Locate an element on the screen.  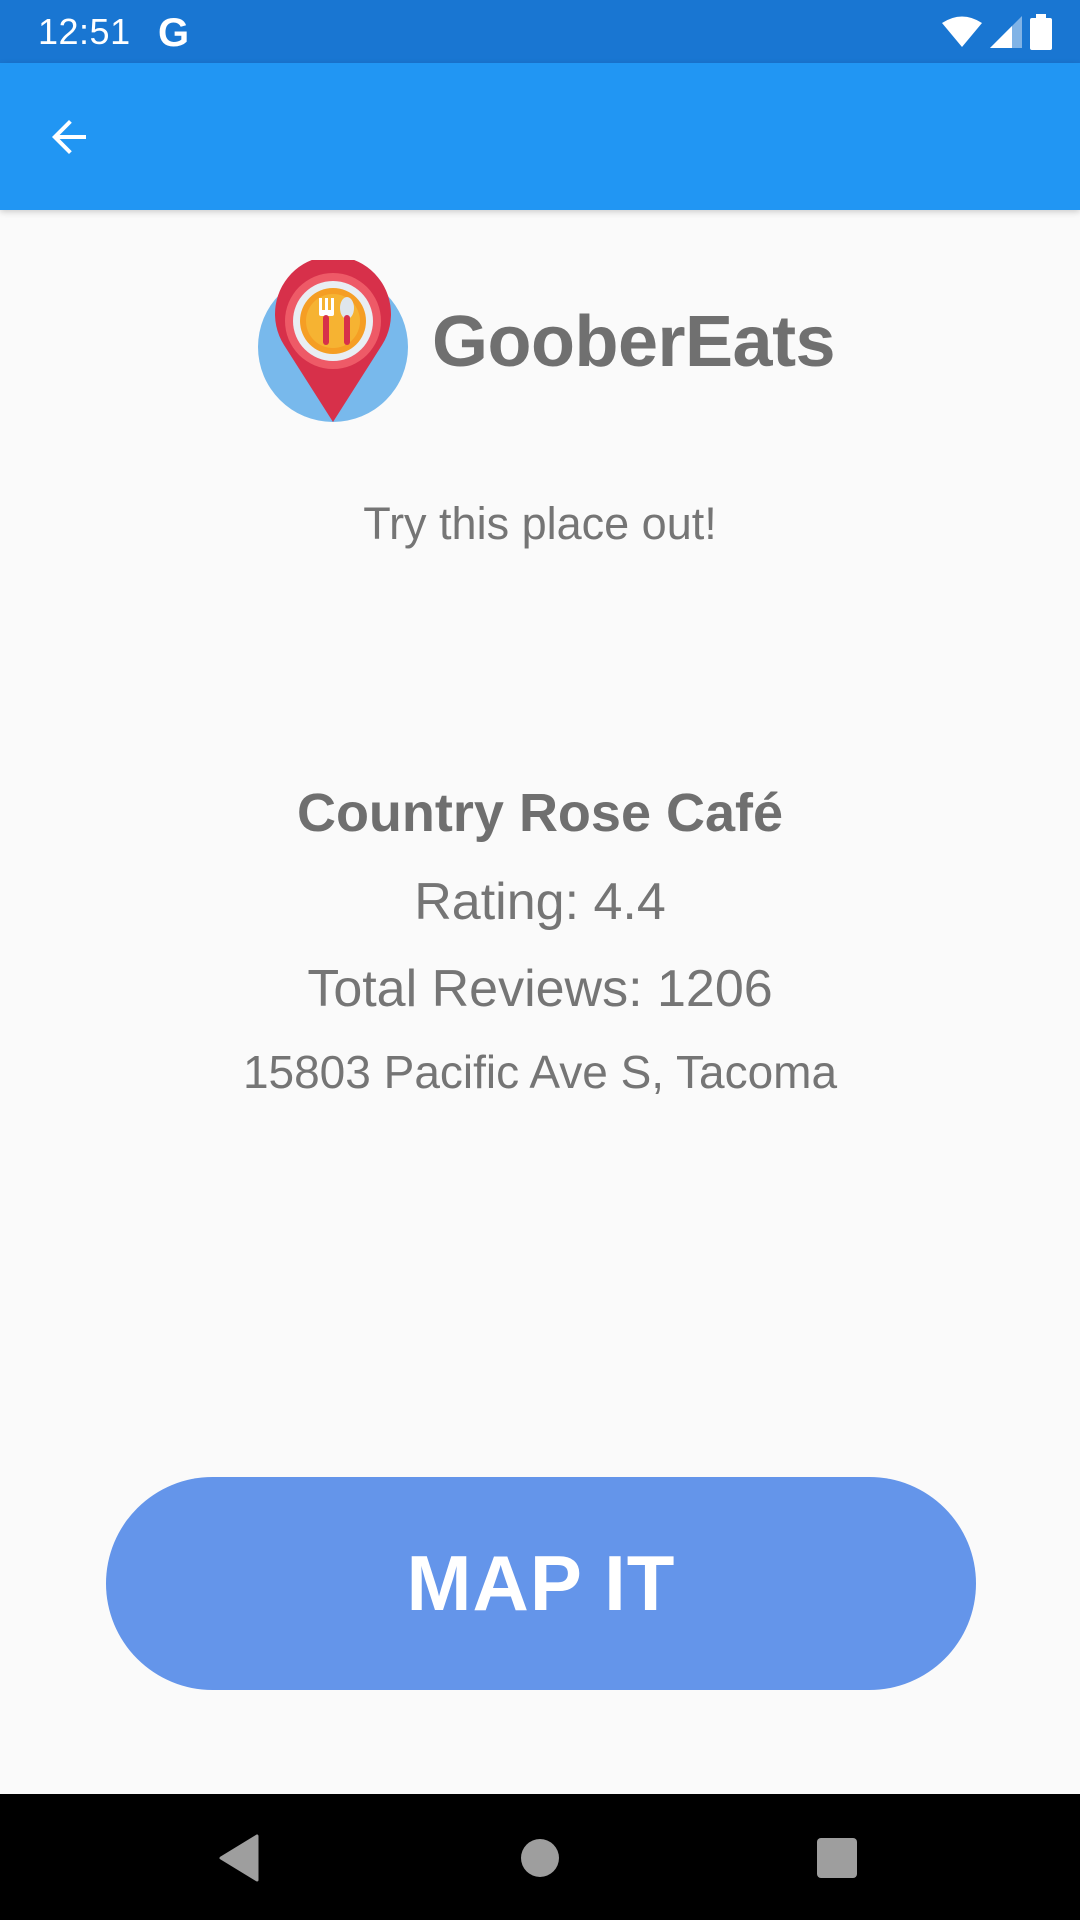
brand-header: GooberEats is located at coordinates (546, 342).